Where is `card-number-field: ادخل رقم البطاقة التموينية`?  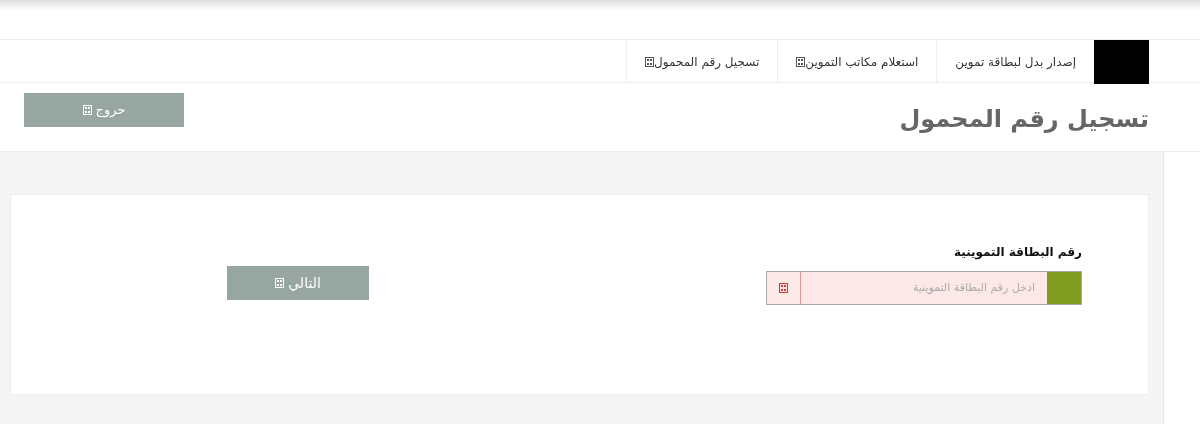
card-number-field: ادخل رقم البطاقة التموينية is located at coordinates (924, 288).